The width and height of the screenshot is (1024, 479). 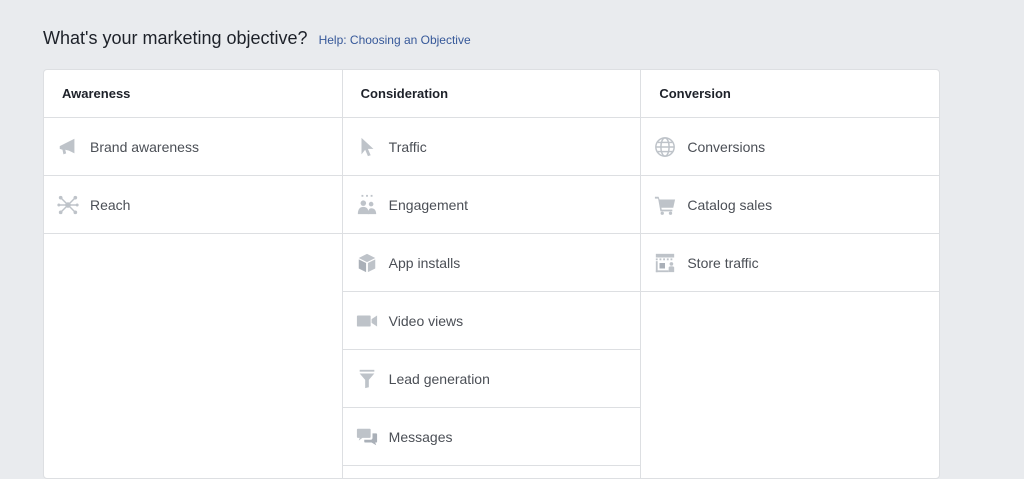 What do you see at coordinates (491, 321) in the screenshot?
I see `objective-video-views: Video views` at bounding box center [491, 321].